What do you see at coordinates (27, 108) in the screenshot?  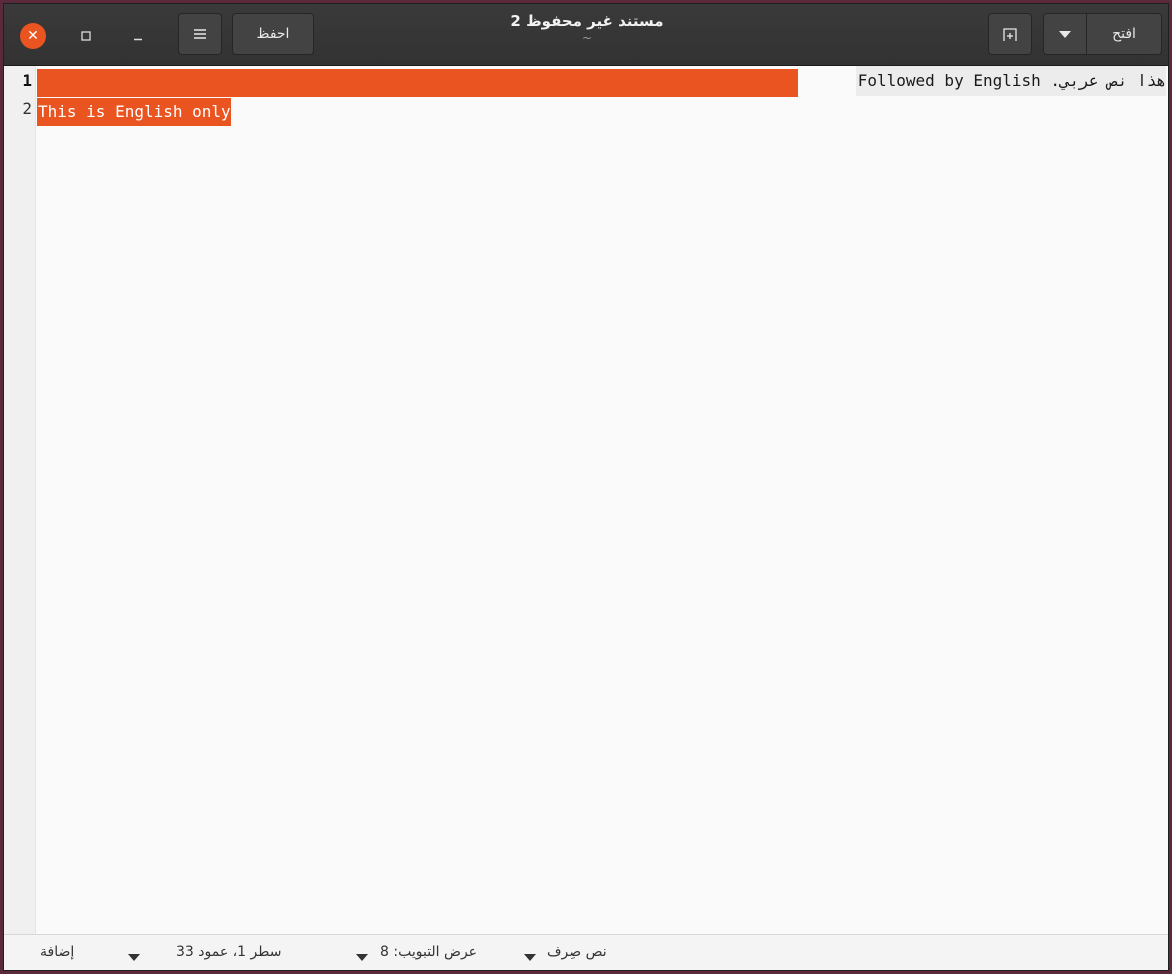 I see `line-number: 2` at bounding box center [27, 108].